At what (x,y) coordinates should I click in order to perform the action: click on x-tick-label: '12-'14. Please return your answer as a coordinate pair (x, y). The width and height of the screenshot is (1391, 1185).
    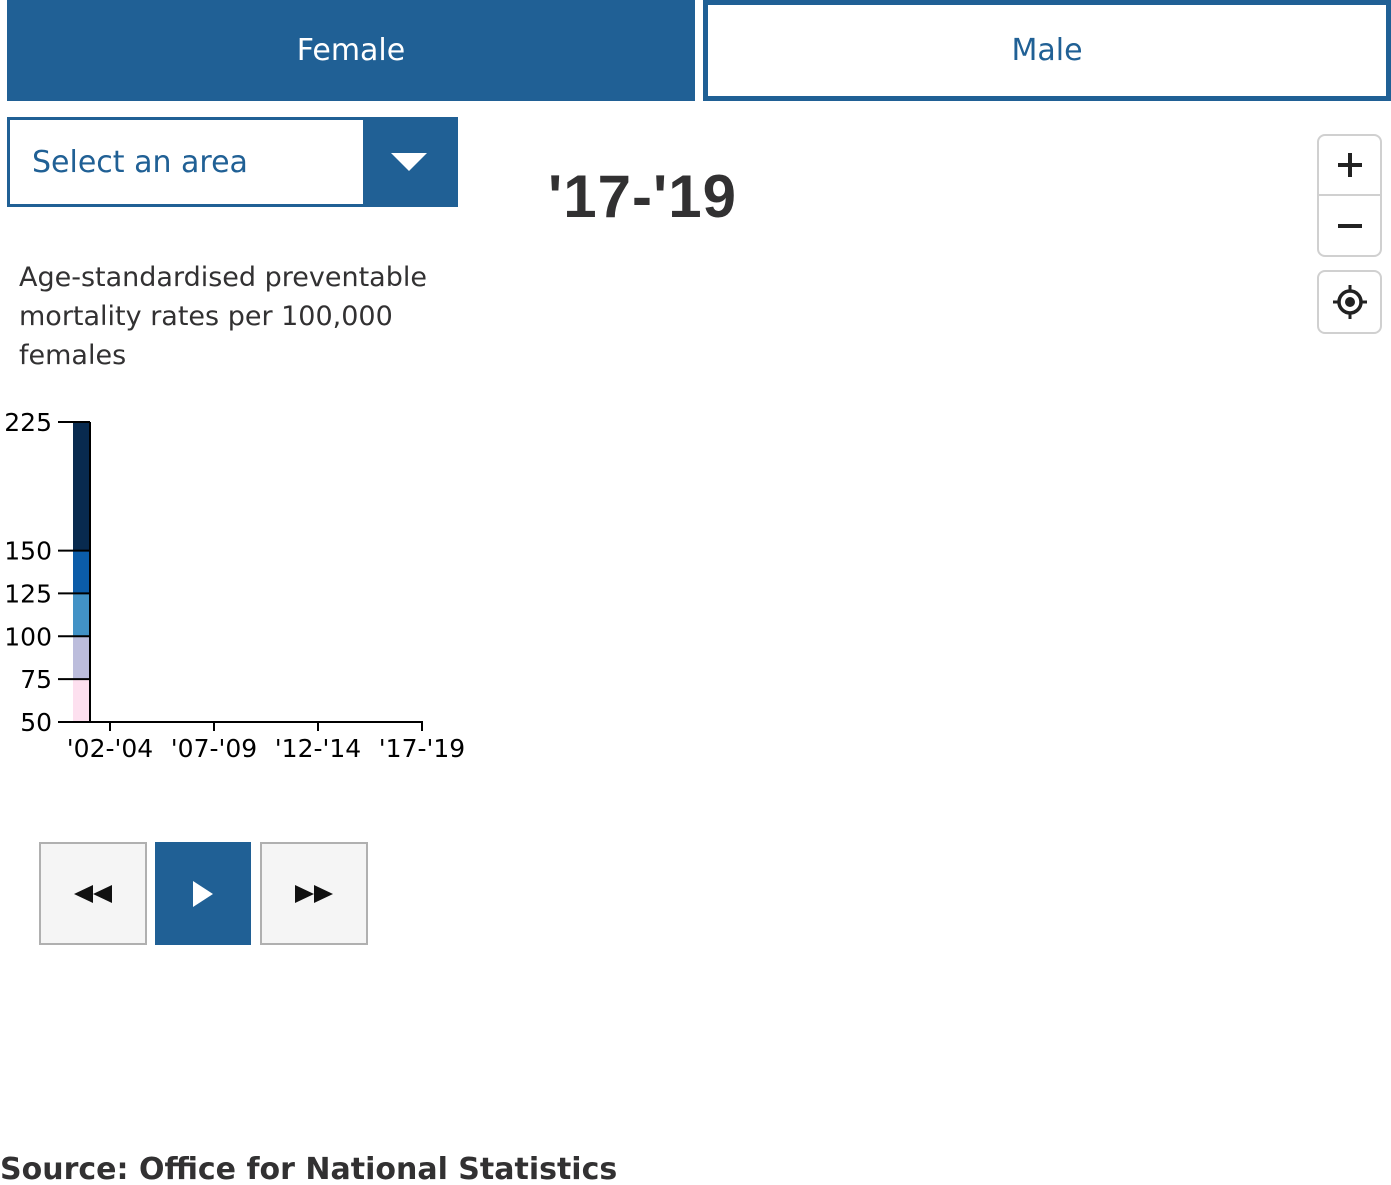
    Looking at the image, I should click on (318, 748).